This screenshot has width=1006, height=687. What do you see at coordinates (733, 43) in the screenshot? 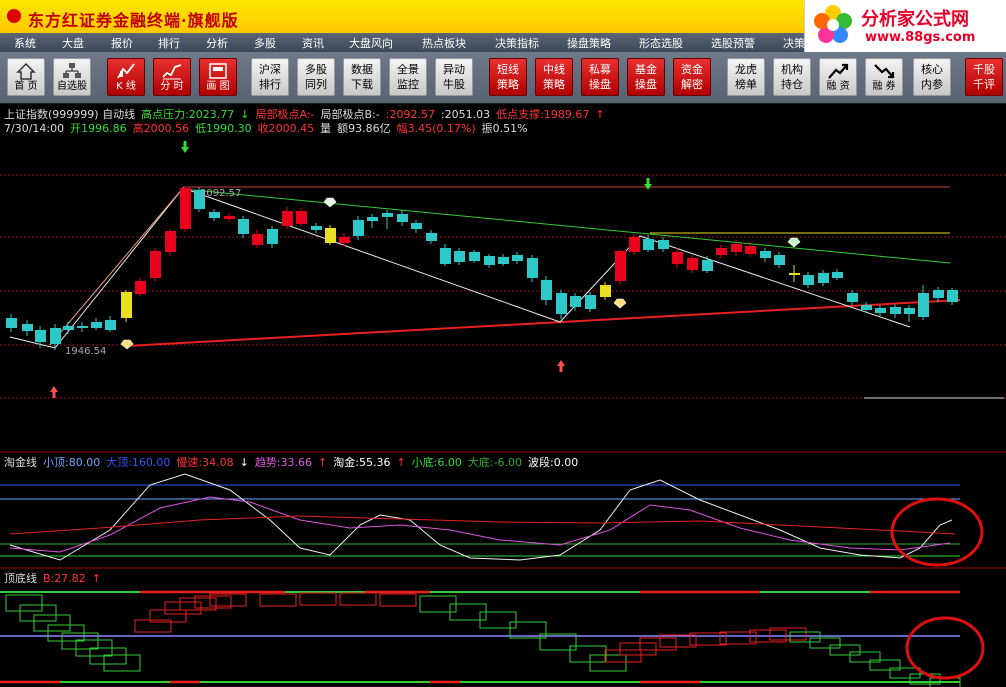
I see `menu-item-12: 选股预警` at bounding box center [733, 43].